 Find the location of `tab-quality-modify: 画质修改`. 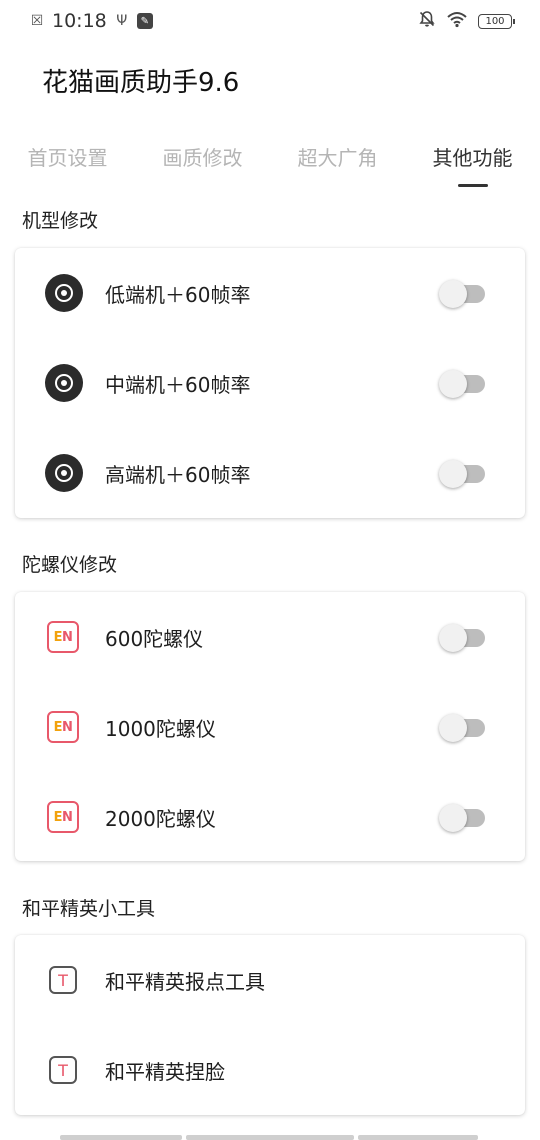

tab-quality-modify: 画质修改 is located at coordinates (202, 164).